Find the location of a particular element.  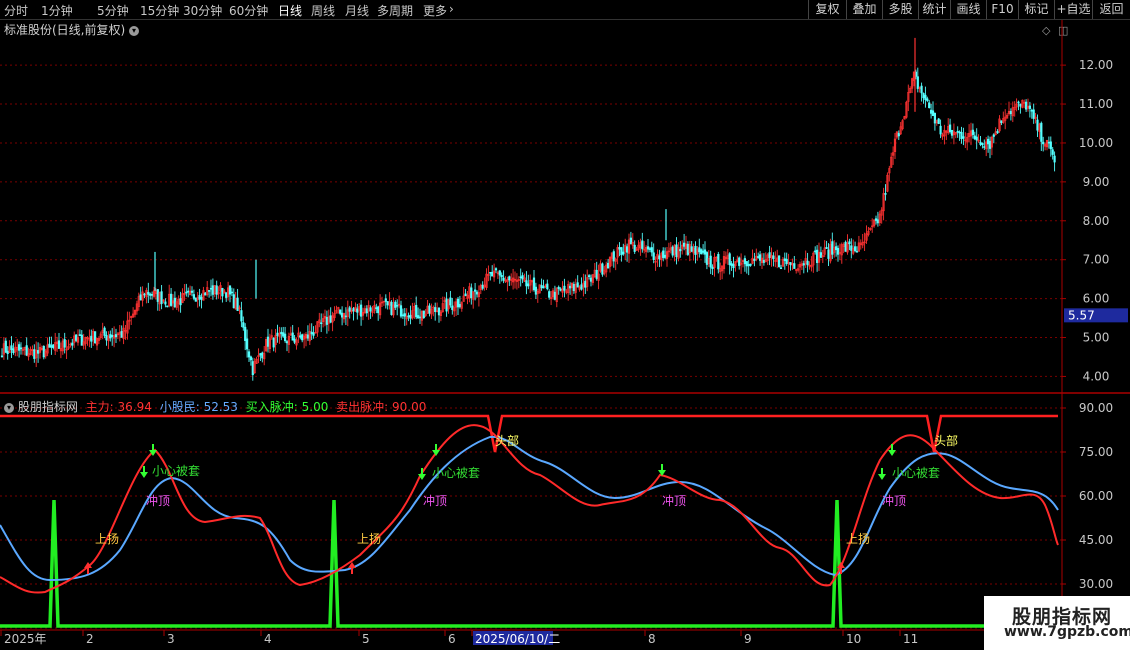

stock-title: 标准股份(日线,前复权) ▾ is located at coordinates (72, 29).